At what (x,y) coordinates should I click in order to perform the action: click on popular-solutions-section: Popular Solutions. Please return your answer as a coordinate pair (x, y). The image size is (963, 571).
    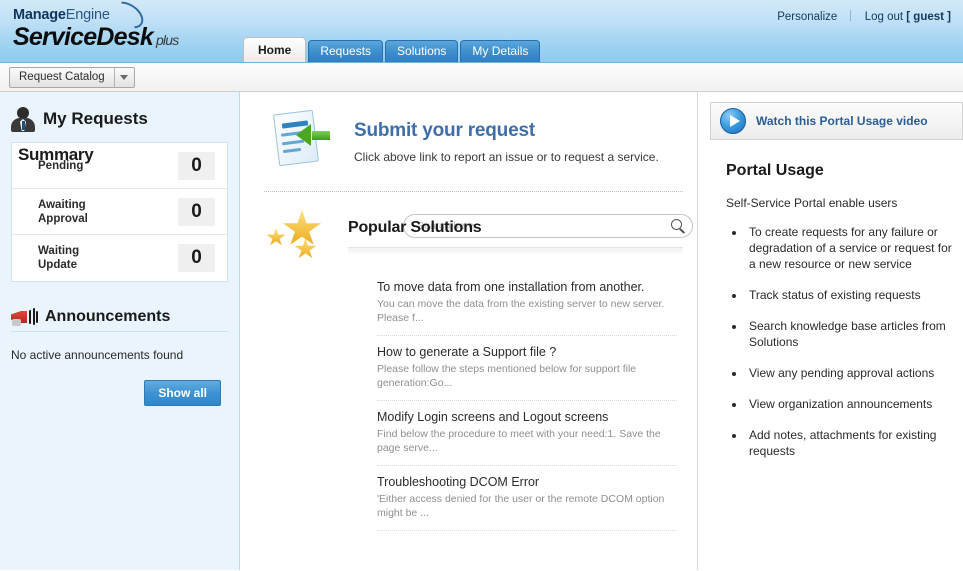
    Looking at the image, I should click on (478, 236).